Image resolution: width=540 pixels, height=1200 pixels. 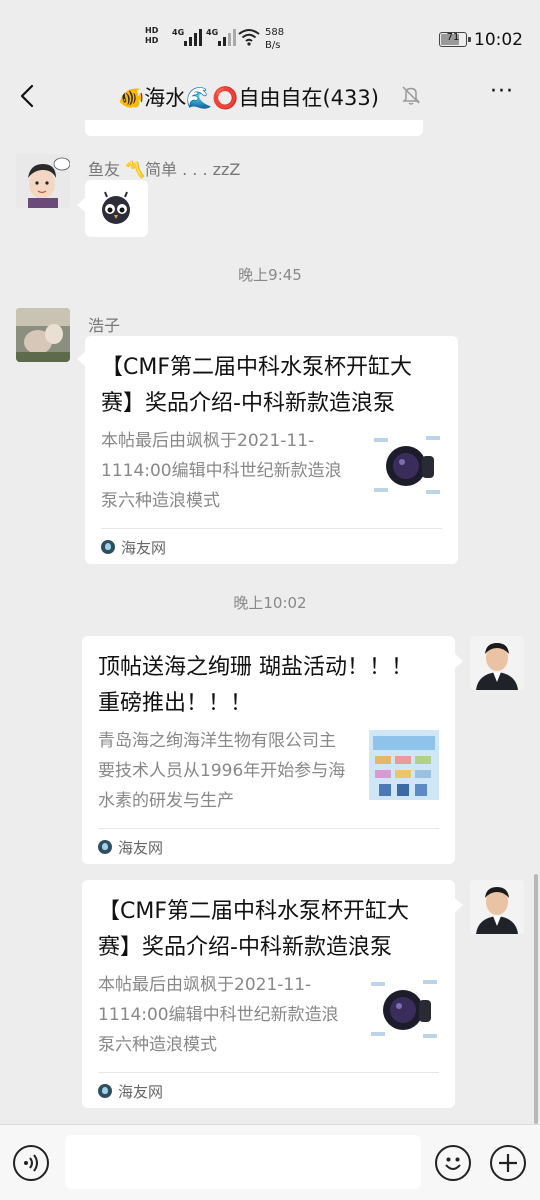 What do you see at coordinates (270, 275) in the screenshot?
I see `timestamp: 晚上9:45` at bounding box center [270, 275].